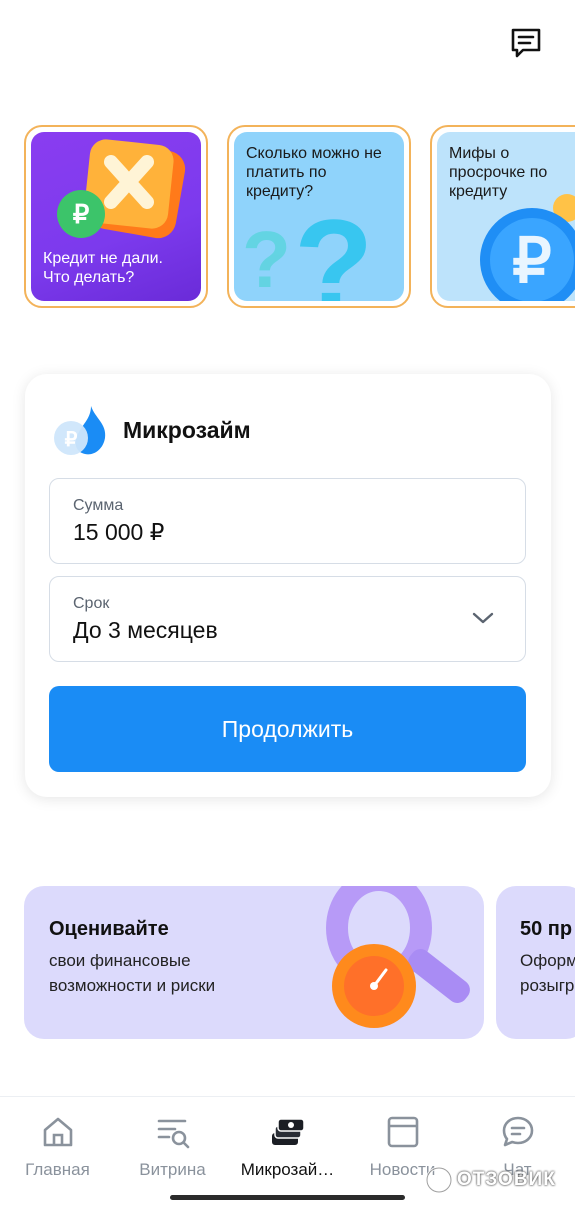 Image resolution: width=575 pixels, height=1211 pixels. Describe the element at coordinates (287, 521) in the screenshot. I see `amount-field: Сумма 15 000 ₽` at that location.